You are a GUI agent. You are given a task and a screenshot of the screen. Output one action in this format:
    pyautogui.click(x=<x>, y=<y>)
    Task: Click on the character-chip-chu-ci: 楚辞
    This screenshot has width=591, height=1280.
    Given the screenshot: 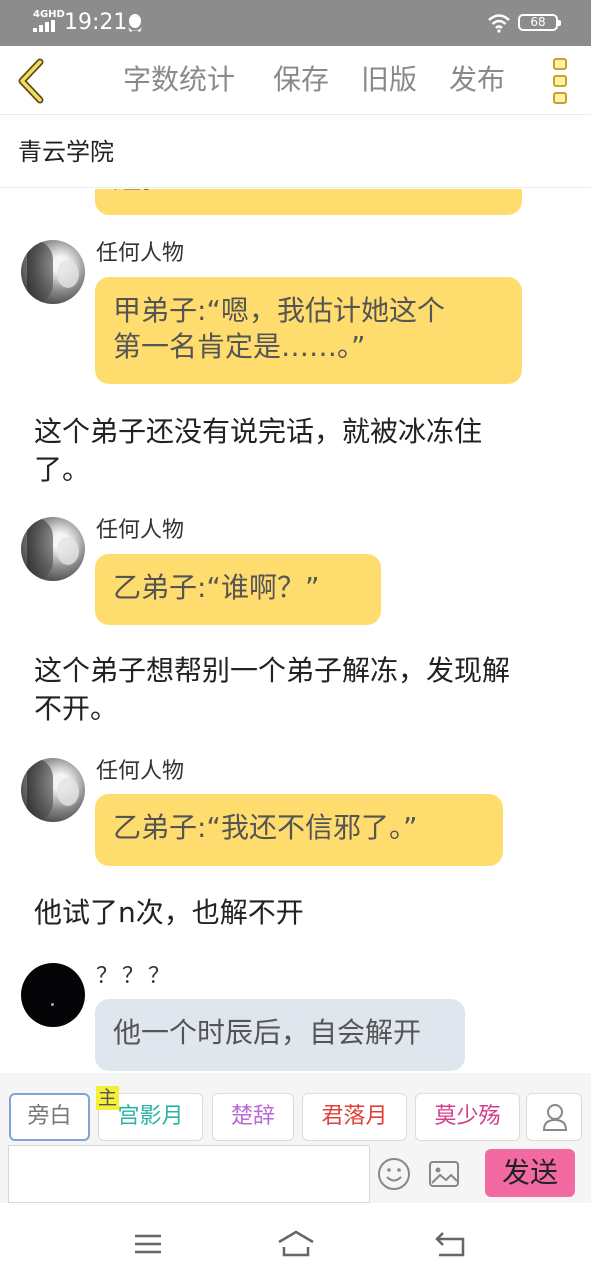 What is the action you would take?
    pyautogui.click(x=253, y=1117)
    